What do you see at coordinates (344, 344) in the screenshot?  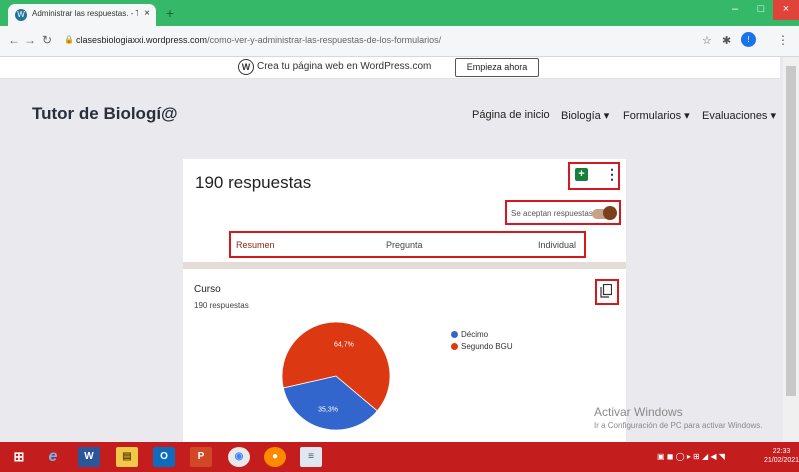 I see `pie-slice-label-1: 64,7%` at bounding box center [344, 344].